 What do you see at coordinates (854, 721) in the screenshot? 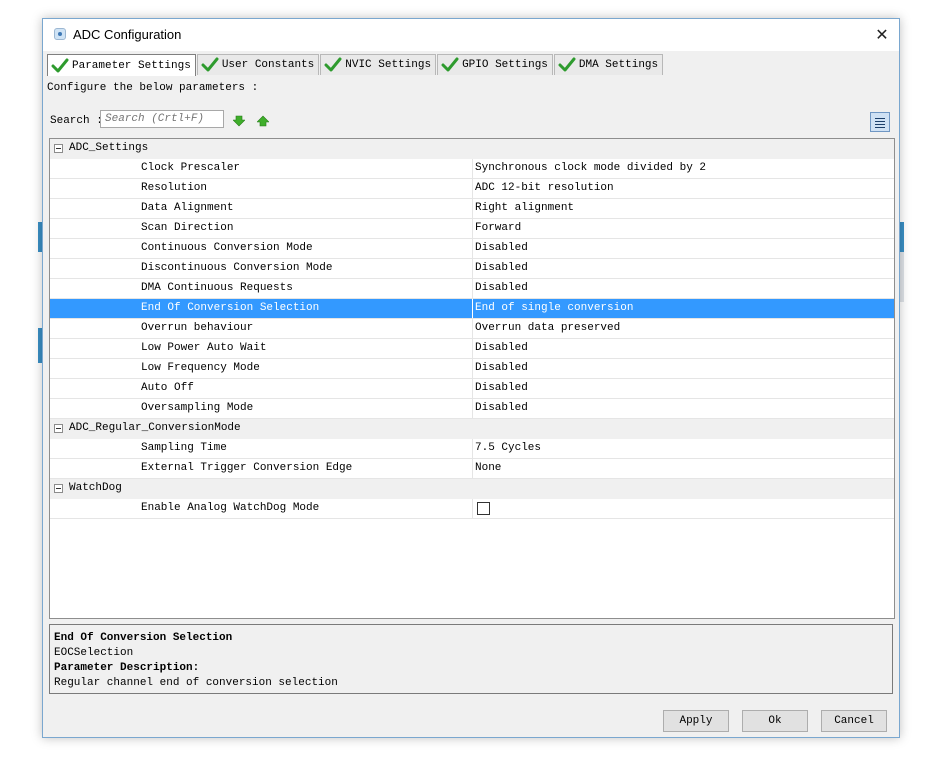
I see `cancel-button: Cancel` at bounding box center [854, 721].